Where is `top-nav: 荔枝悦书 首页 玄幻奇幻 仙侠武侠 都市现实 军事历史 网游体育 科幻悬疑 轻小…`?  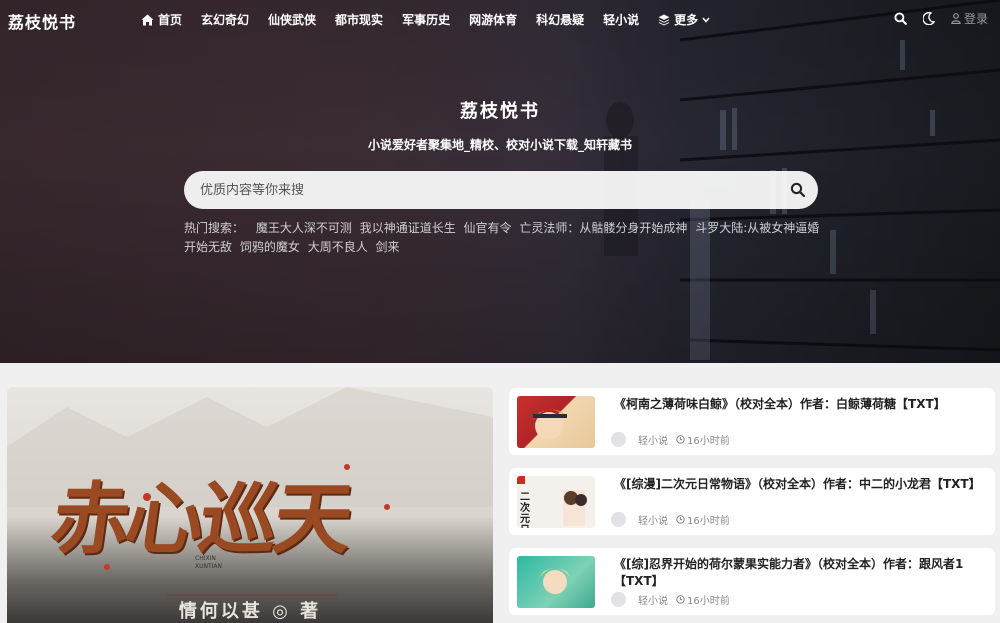
top-nav: 荔枝悦书 首页 玄幻奇幻 仙侠武侠 都市现实 军事历史 网游体育 科幻悬疑 轻小… is located at coordinates (500, 19).